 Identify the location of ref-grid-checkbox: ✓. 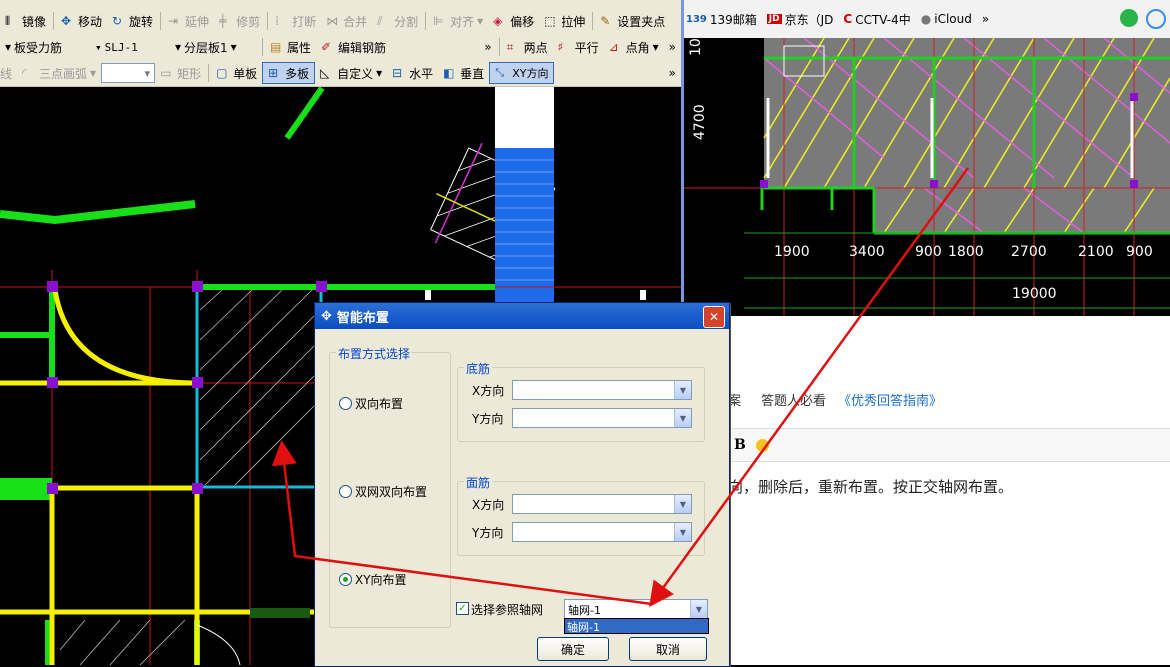
(462, 608).